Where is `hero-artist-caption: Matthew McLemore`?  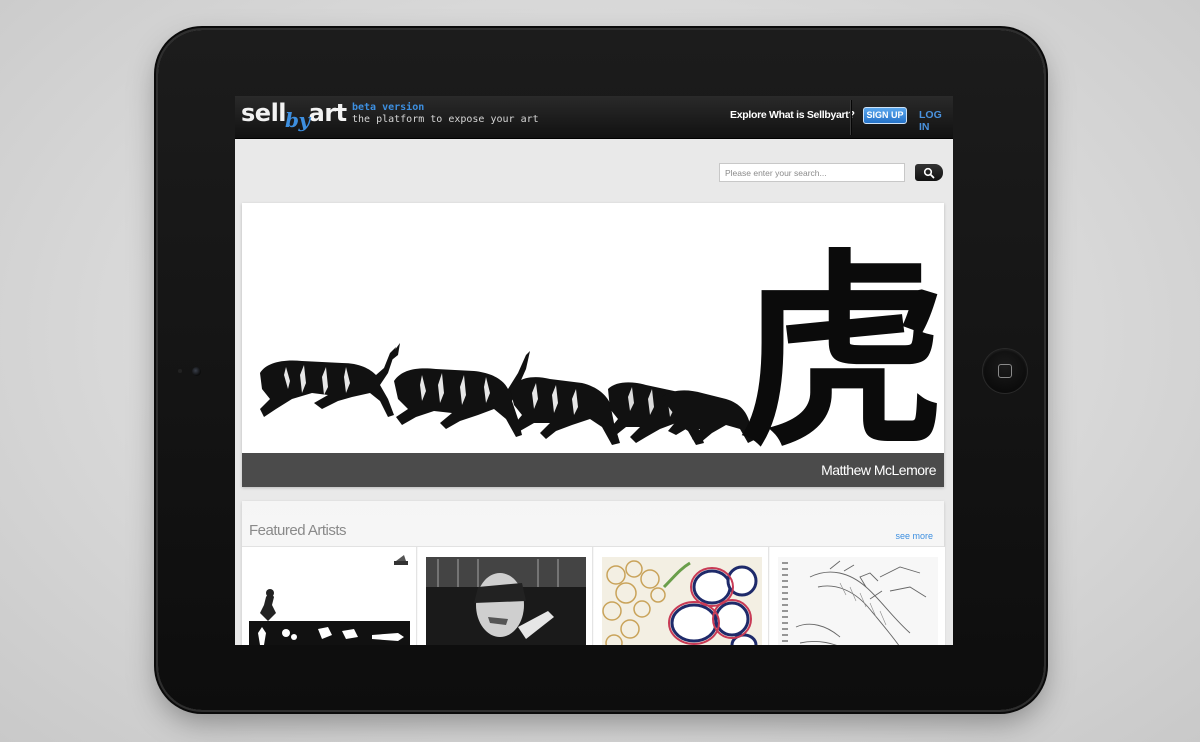
hero-artist-caption: Matthew McLemore is located at coordinates (593, 470).